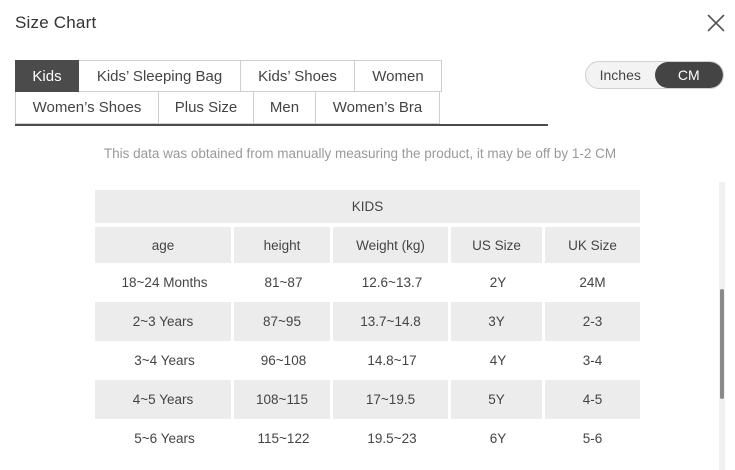 The height and width of the screenshot is (470, 735). I want to click on table-row: 18~24 Months 81~87 12.6~13.7 2Y 24M, so click(367, 282).